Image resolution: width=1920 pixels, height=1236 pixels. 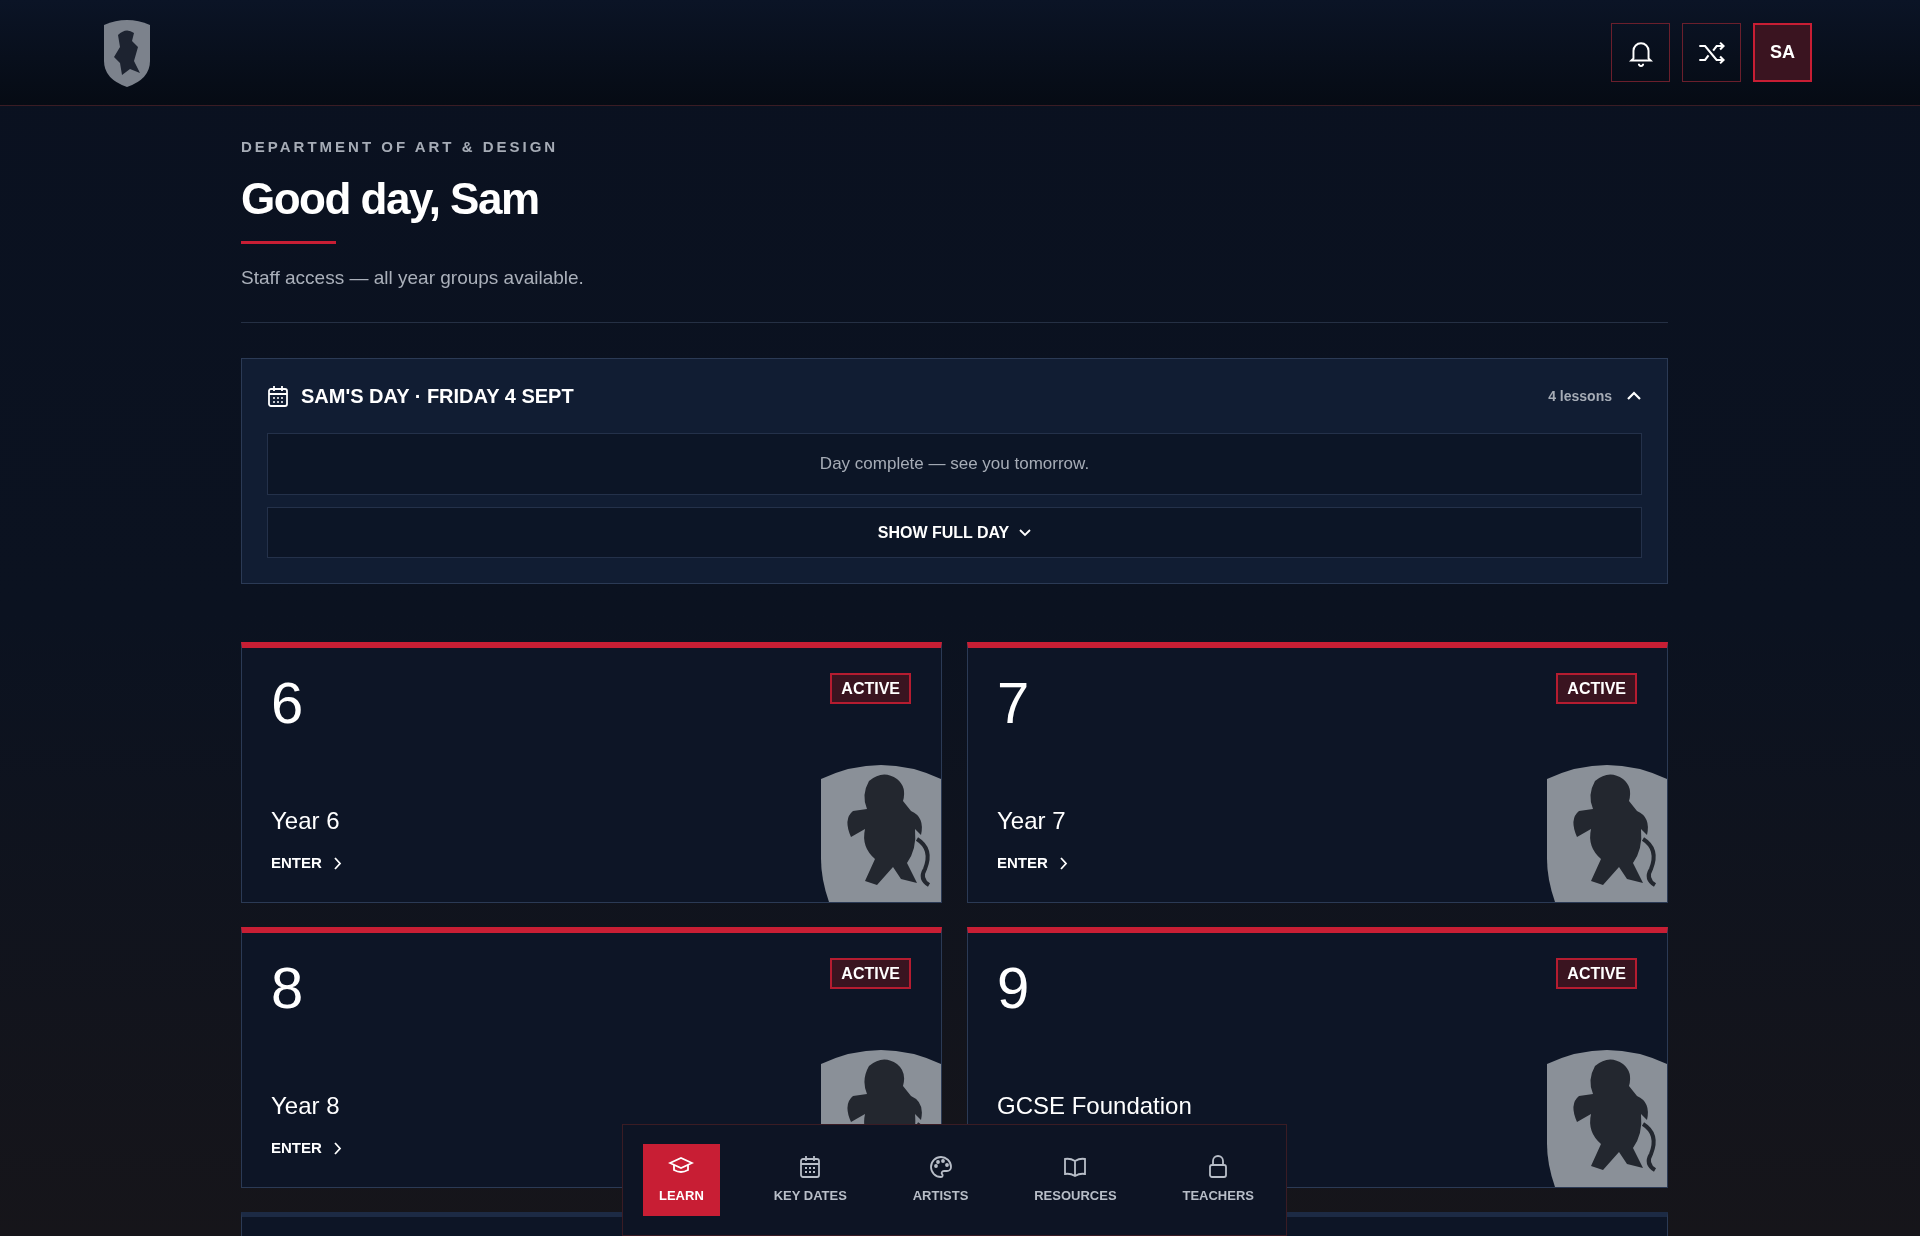 I want to click on calendar-icon, so click(x=278, y=396).